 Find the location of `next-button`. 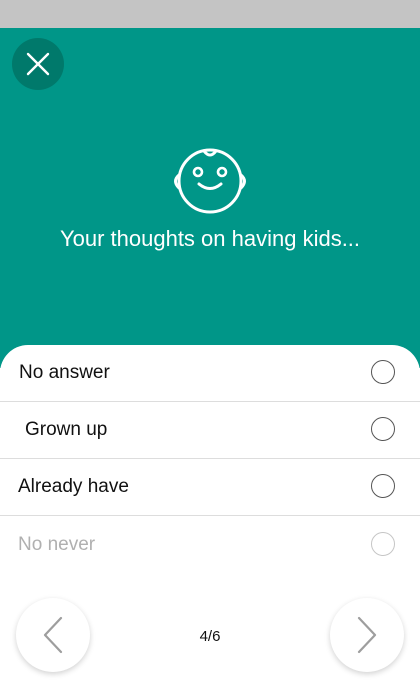

next-button is located at coordinates (367, 635).